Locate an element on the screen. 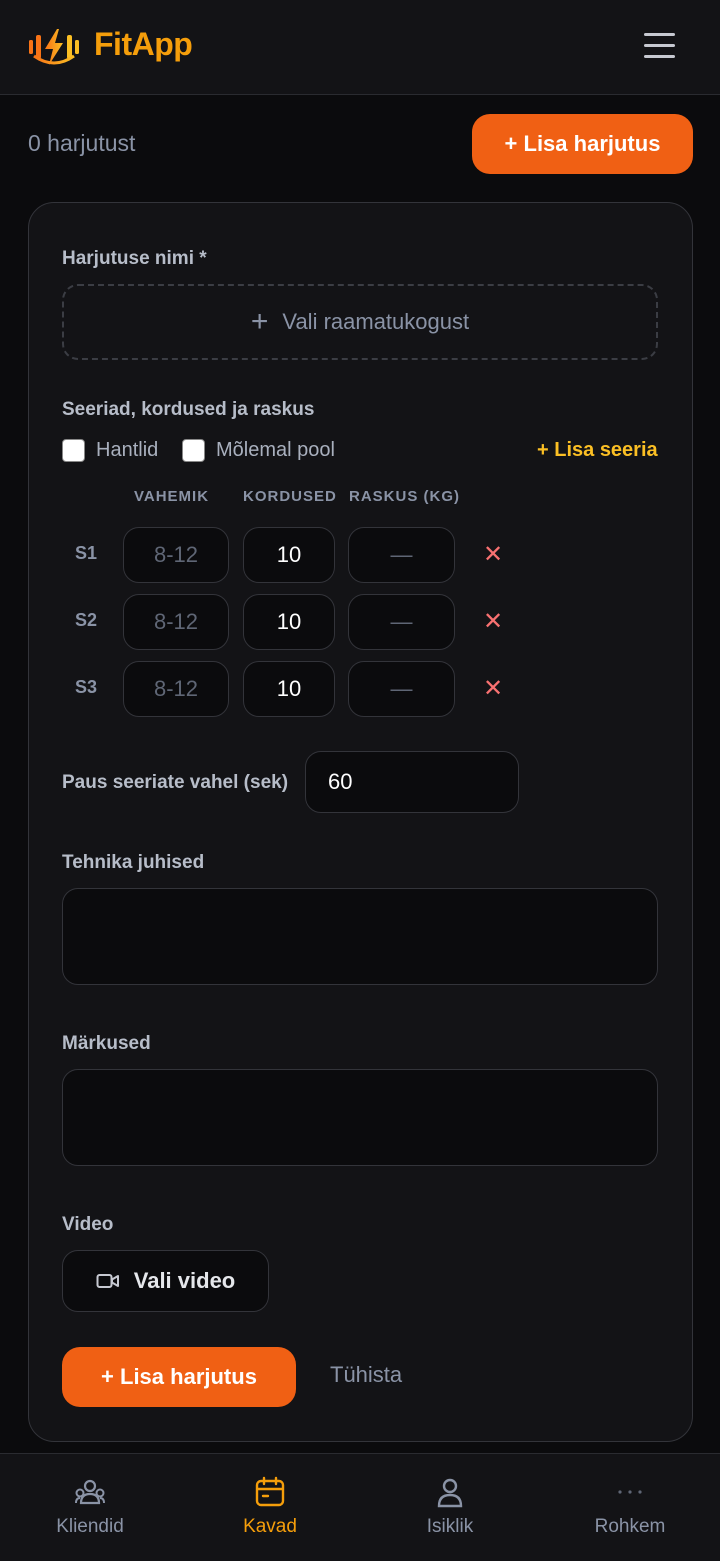  notes-textarea is located at coordinates (360, 1117).